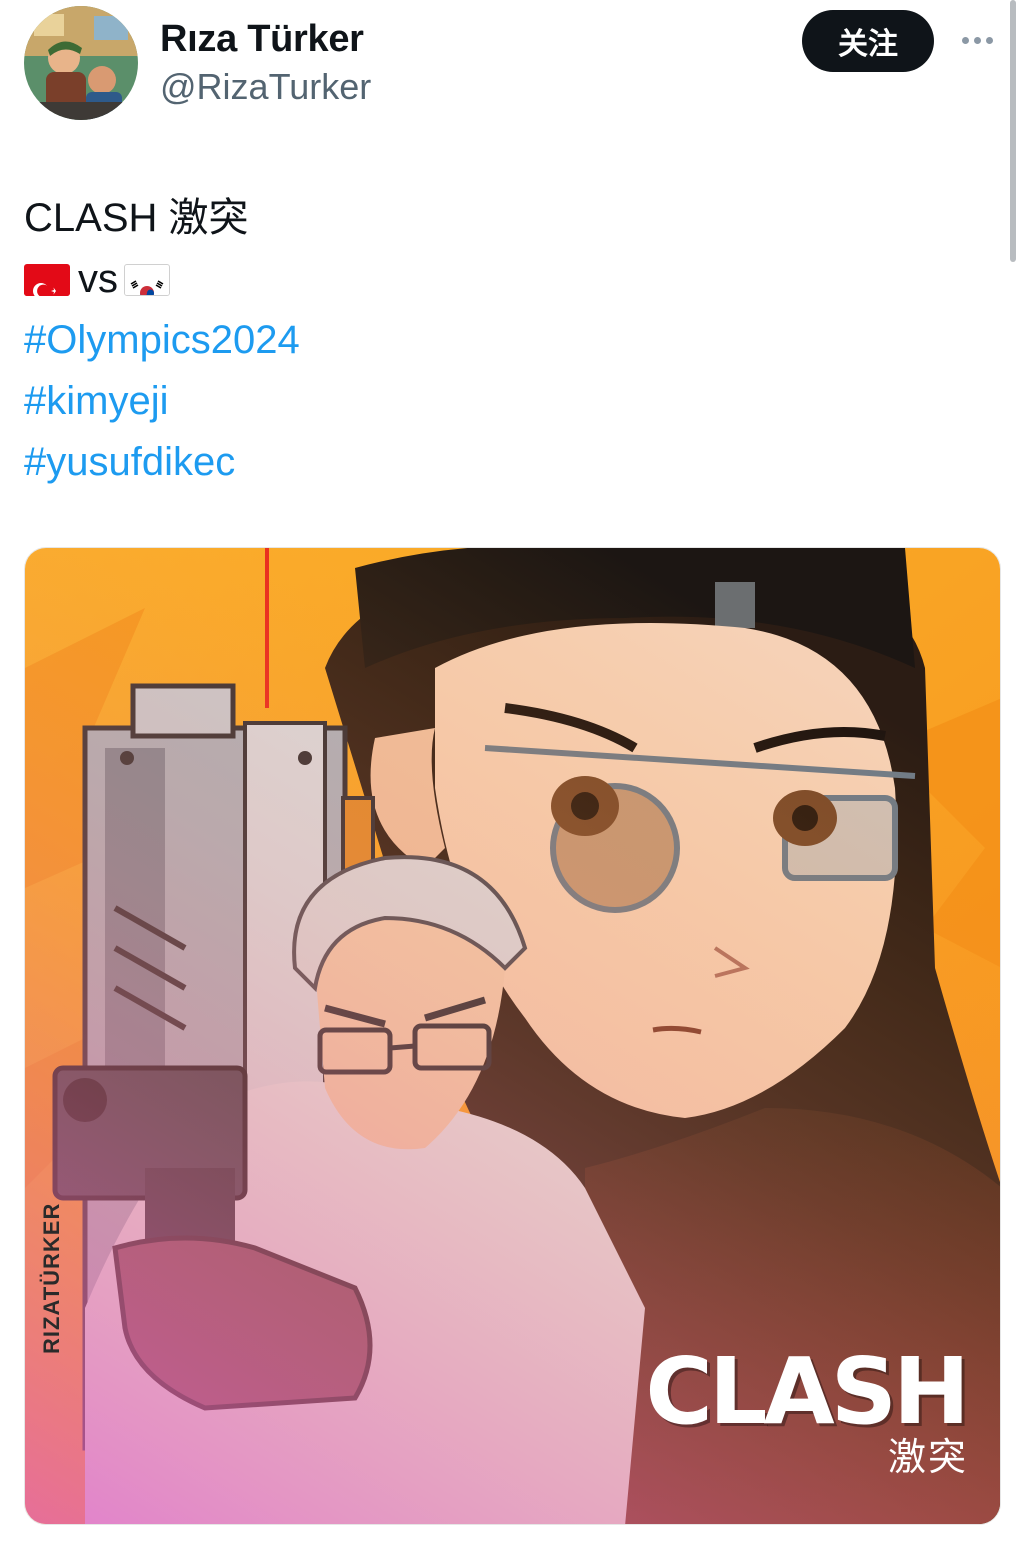  I want to click on author-avatar, so click(81, 63).